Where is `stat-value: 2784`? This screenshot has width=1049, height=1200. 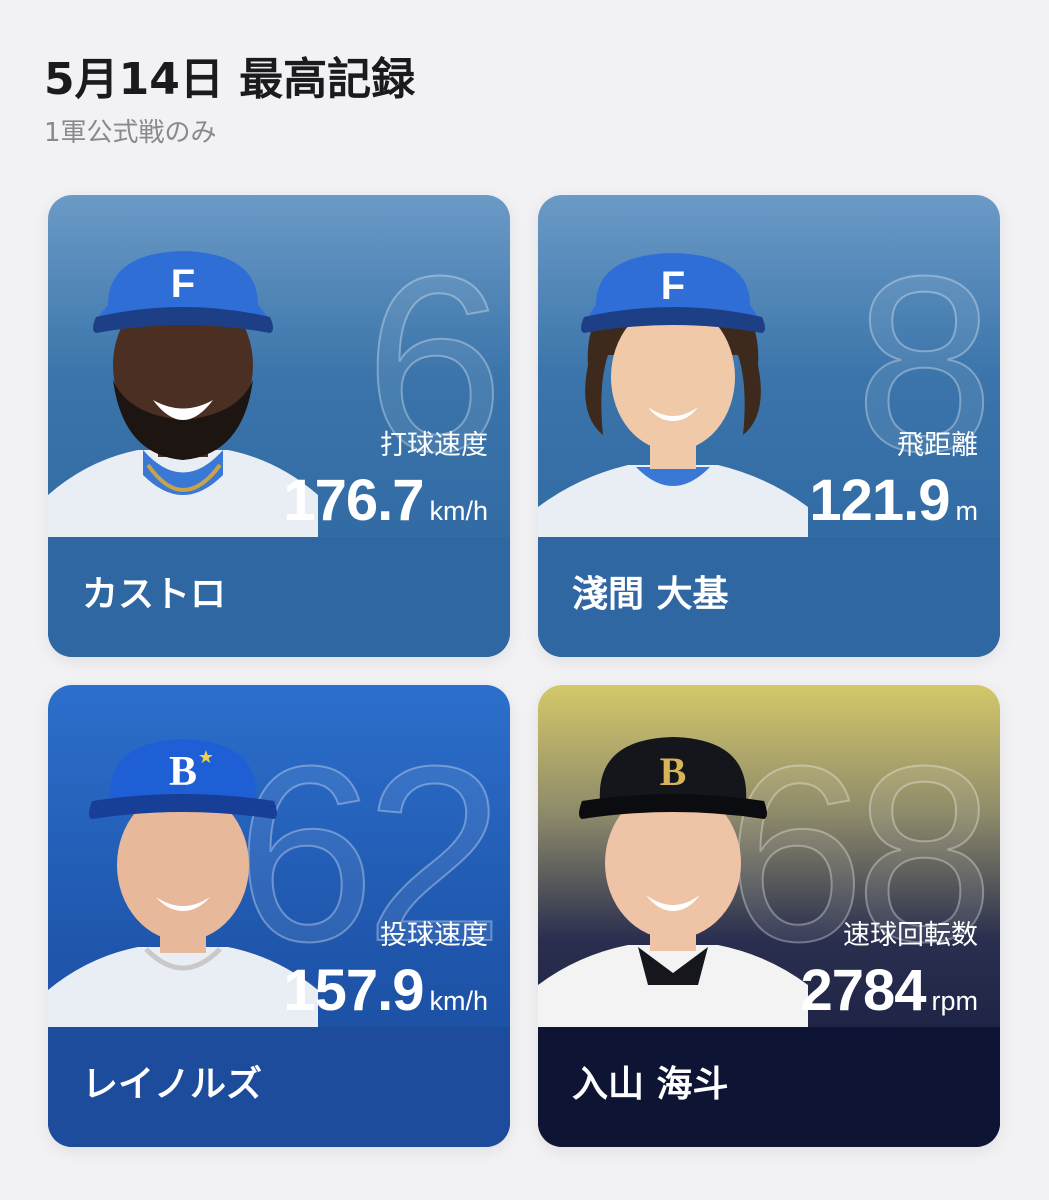
stat-value: 2784 is located at coordinates (863, 990).